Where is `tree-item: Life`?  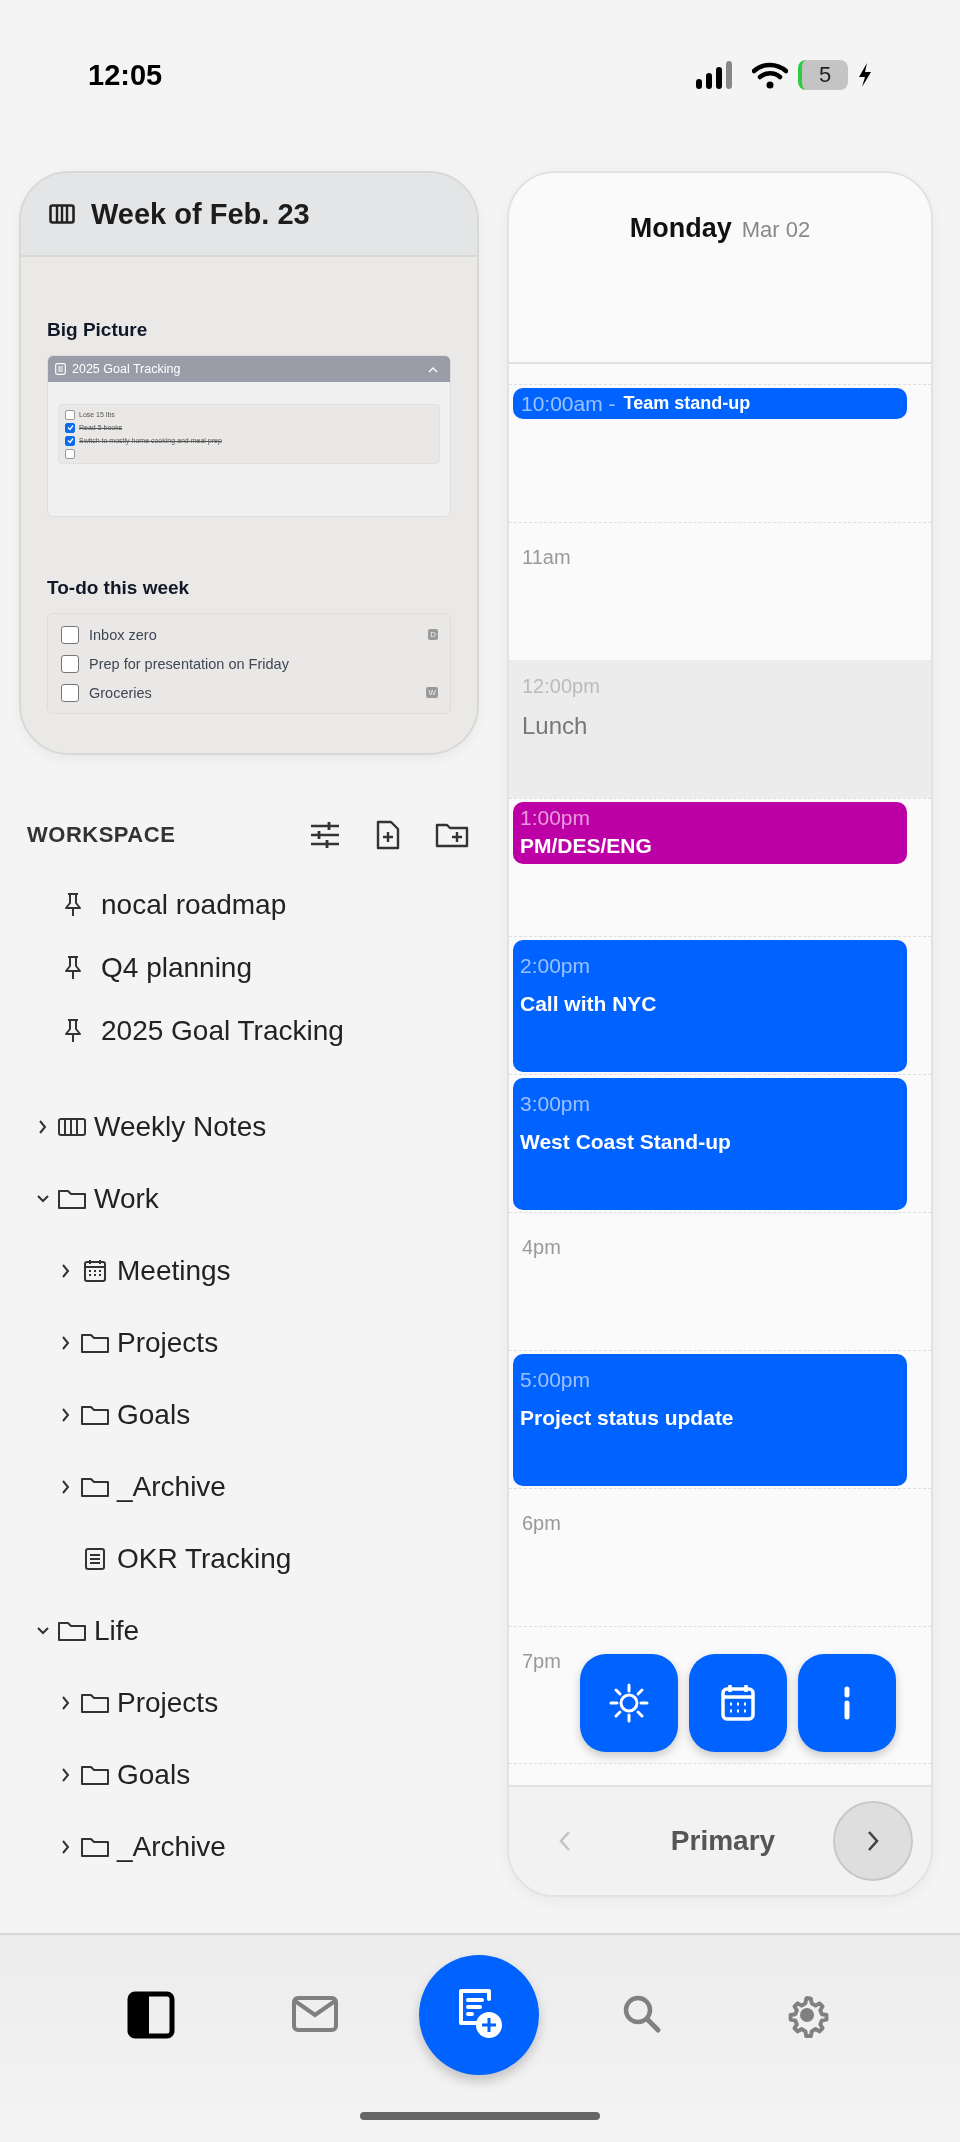
tree-item: Life is located at coordinates (79, 1631).